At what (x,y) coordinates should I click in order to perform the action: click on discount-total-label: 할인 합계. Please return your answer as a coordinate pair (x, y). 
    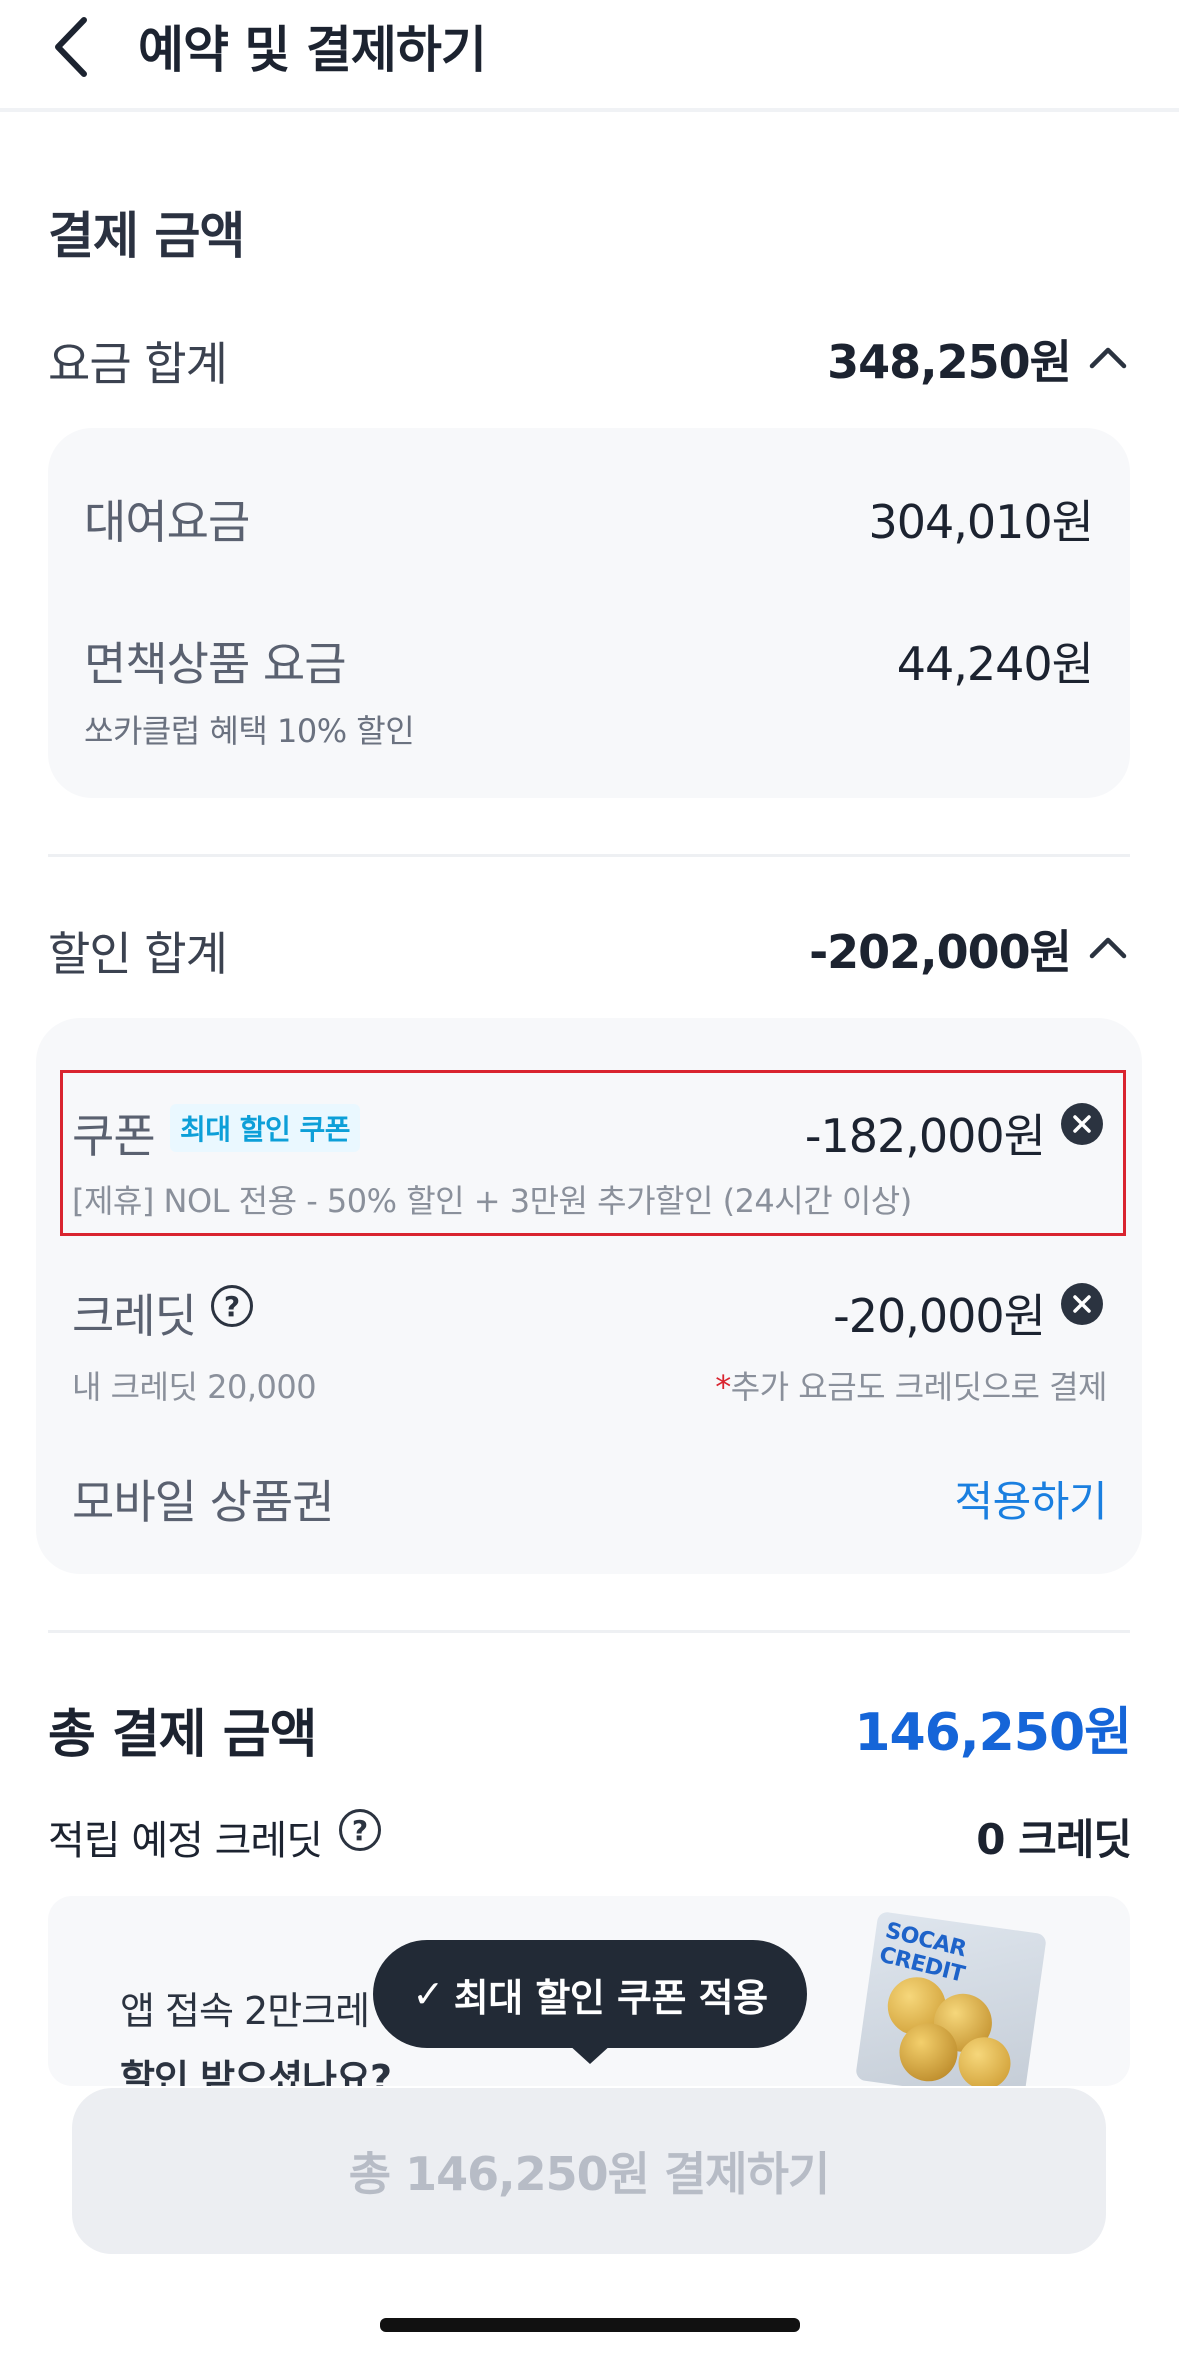
    Looking at the image, I should click on (138, 954).